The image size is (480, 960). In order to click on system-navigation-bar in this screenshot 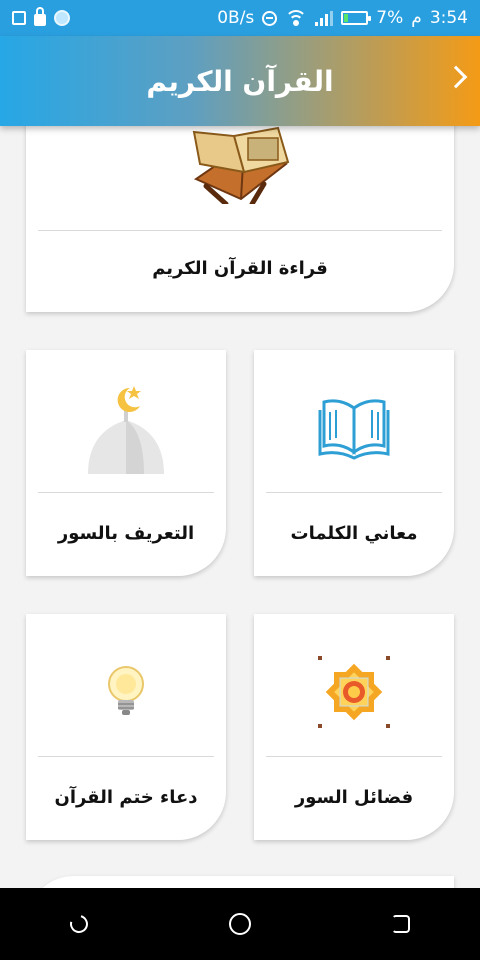, I will do `click(240, 924)`.